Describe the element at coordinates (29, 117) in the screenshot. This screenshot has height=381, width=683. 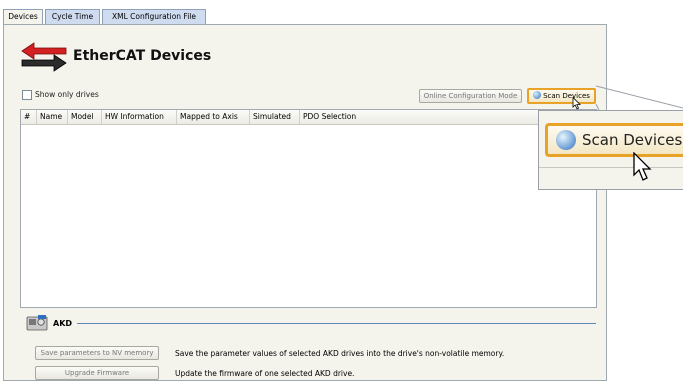
I see `column-header-index: #` at that location.